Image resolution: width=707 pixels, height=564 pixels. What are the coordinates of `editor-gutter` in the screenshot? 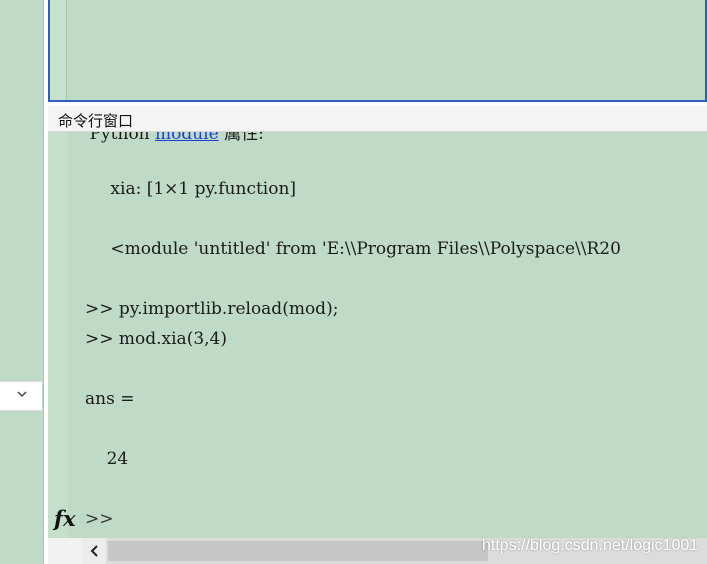 It's located at (58, 50).